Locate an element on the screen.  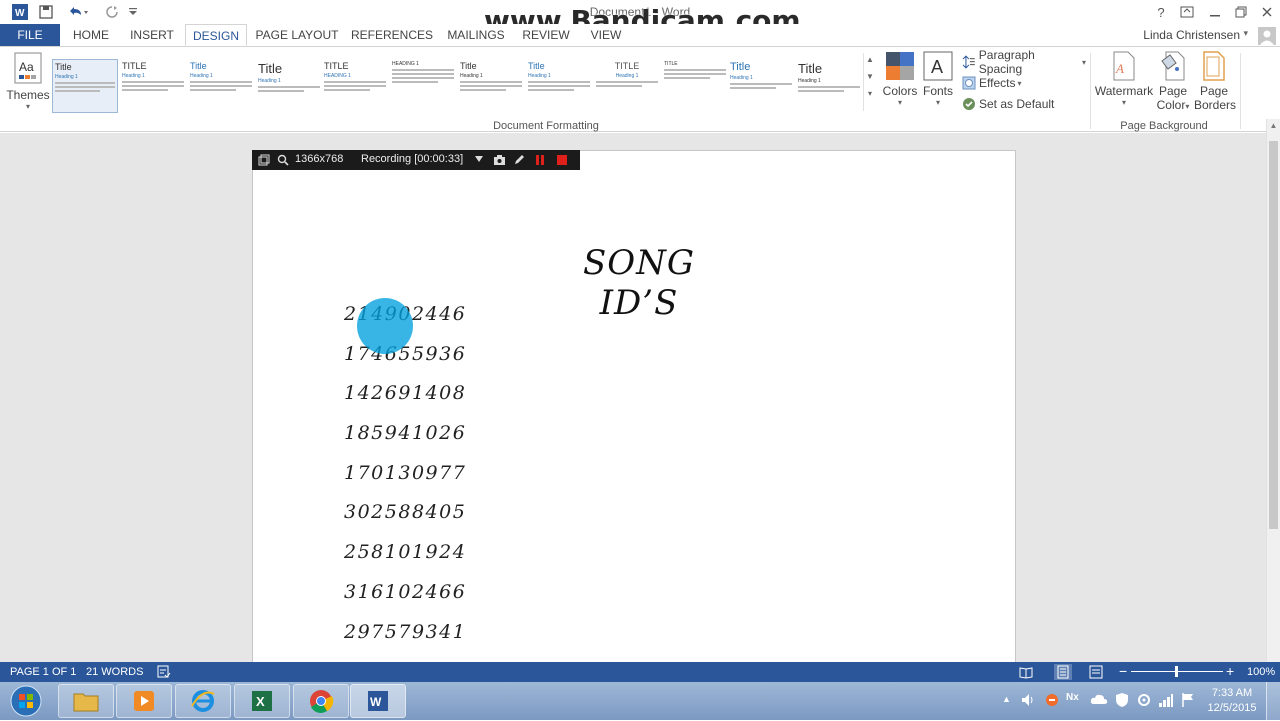
page-color-label-2: Color▾ is located at coordinates (1173, 105).